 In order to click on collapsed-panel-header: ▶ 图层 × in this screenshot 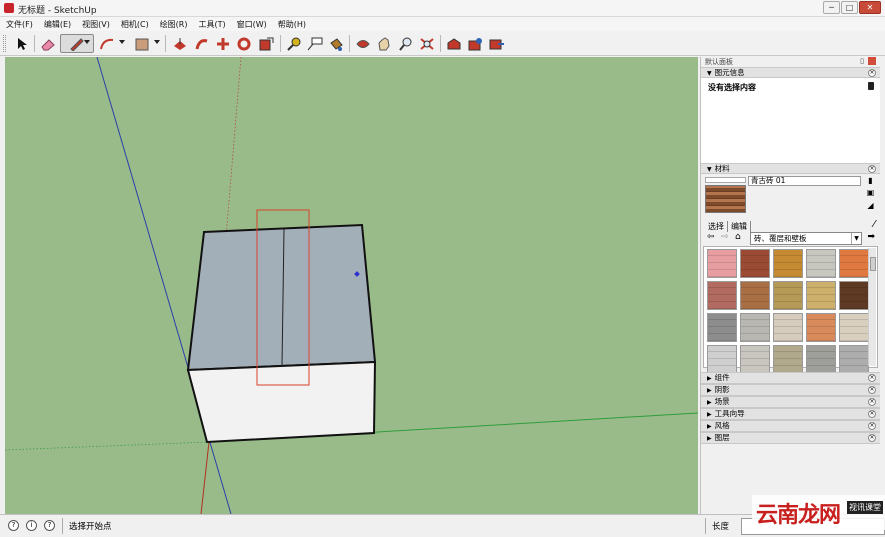, I will do `click(790, 438)`.